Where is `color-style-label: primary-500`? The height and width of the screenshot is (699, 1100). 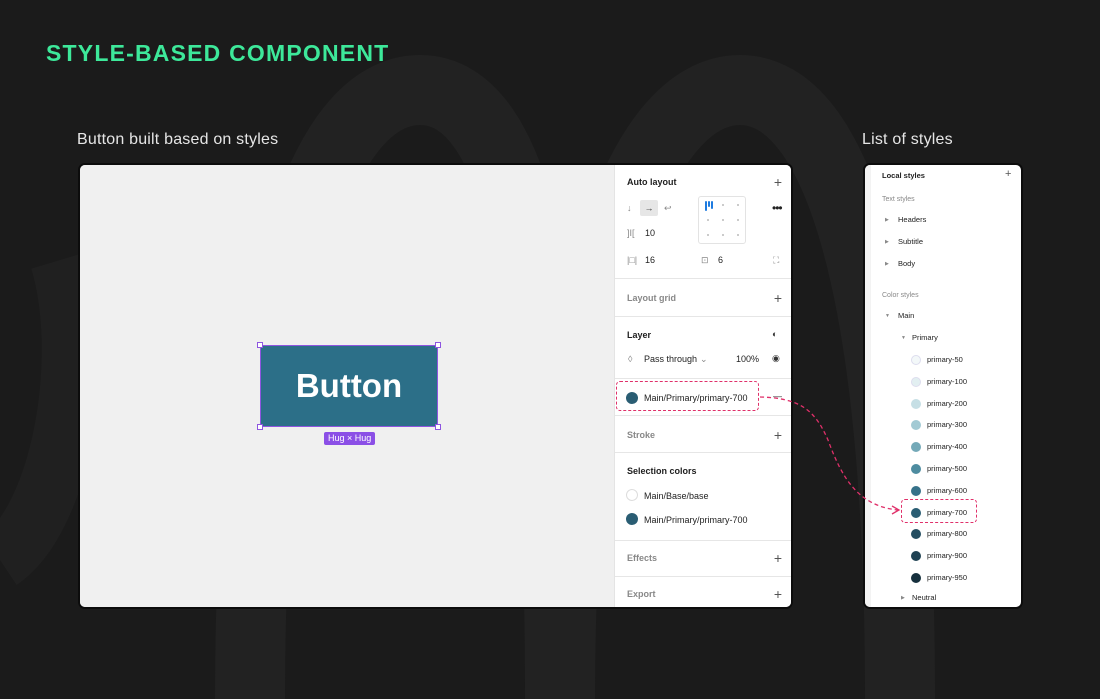 color-style-label: primary-500 is located at coordinates (947, 468).